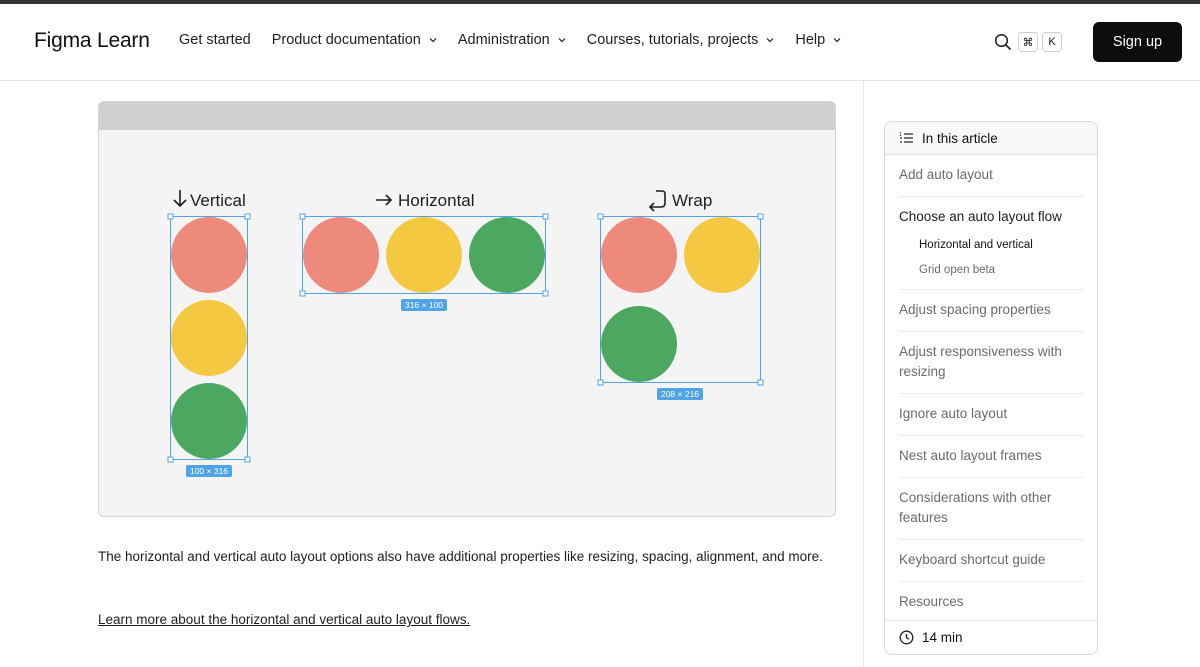 This screenshot has height=667, width=1200. I want to click on nav-courses: Courses, tutorials, projects, so click(681, 40).